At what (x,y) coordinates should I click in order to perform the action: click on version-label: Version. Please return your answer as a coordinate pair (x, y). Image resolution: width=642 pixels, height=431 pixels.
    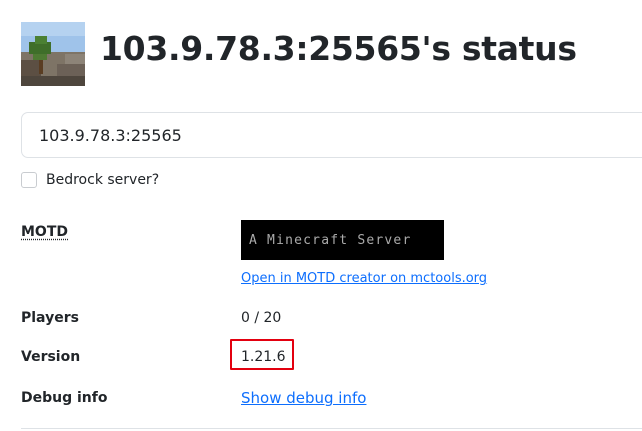
    Looking at the image, I should click on (51, 357).